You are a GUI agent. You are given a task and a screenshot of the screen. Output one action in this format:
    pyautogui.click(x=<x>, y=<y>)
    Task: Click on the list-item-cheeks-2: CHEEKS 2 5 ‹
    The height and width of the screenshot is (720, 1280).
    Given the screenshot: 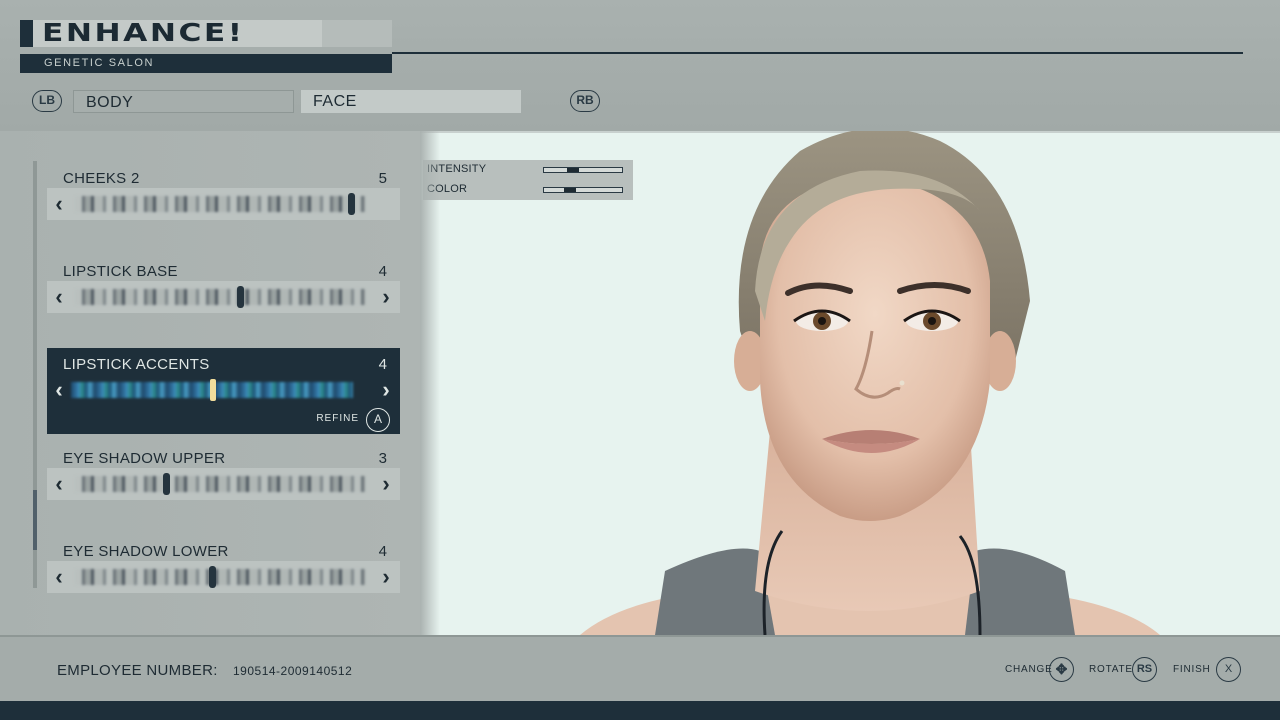 What is the action you would take?
    pyautogui.click(x=223, y=193)
    